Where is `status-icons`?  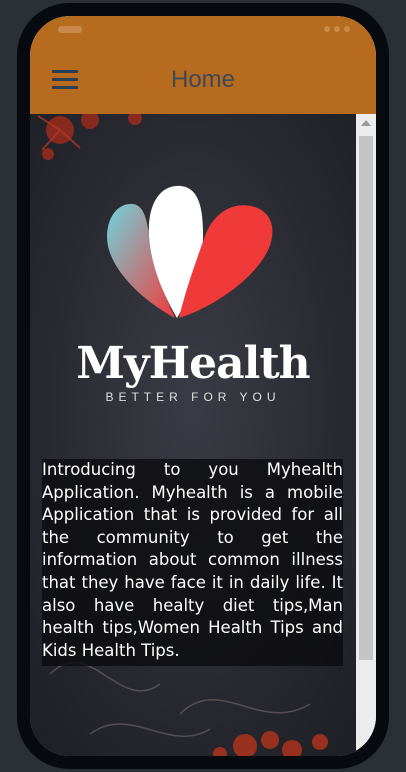 status-icons is located at coordinates (337, 29).